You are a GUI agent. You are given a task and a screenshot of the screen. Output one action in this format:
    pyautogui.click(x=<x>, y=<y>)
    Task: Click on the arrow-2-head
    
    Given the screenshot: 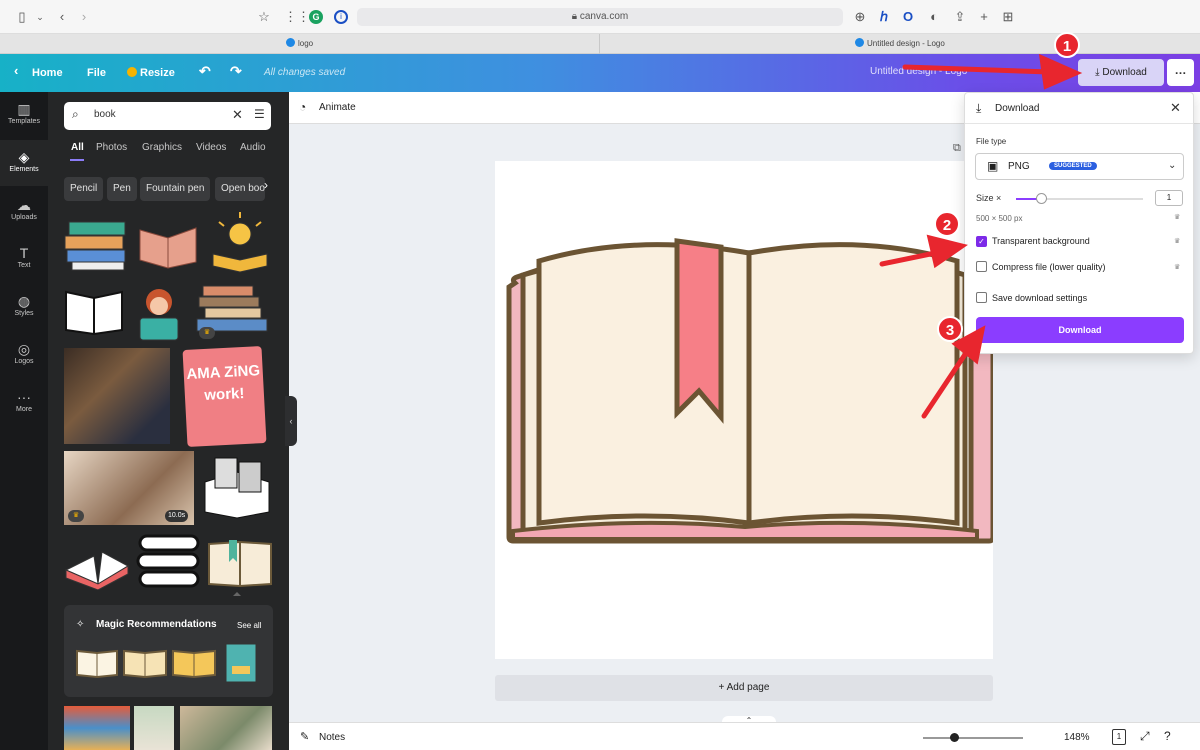 What is the action you would take?
    pyautogui.click(x=947, y=251)
    